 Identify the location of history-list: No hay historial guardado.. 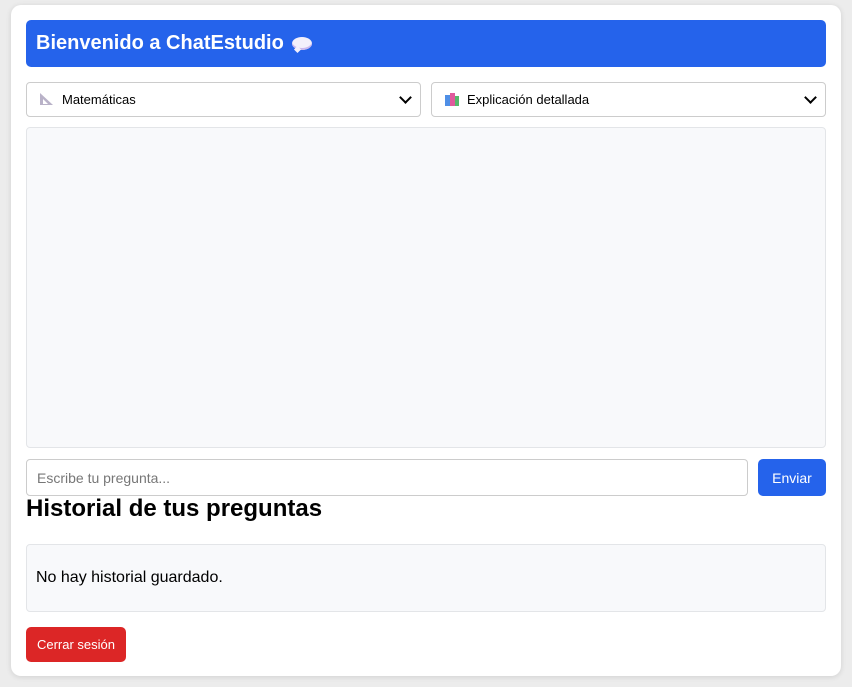
(426, 578).